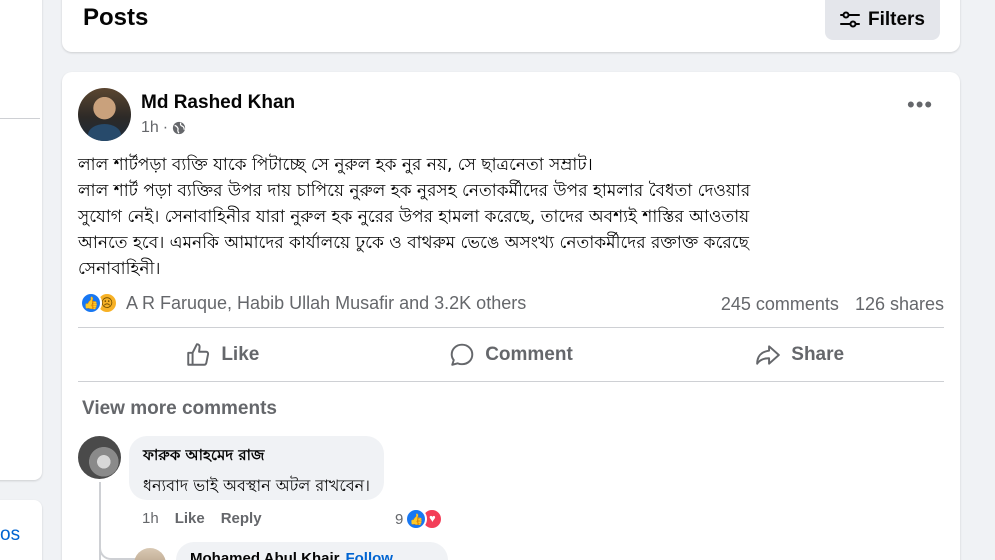 Image resolution: width=995 pixels, height=560 pixels. What do you see at coordinates (264, 555) in the screenshot?
I see `reply-author: Mohamed Abul Khair` at bounding box center [264, 555].